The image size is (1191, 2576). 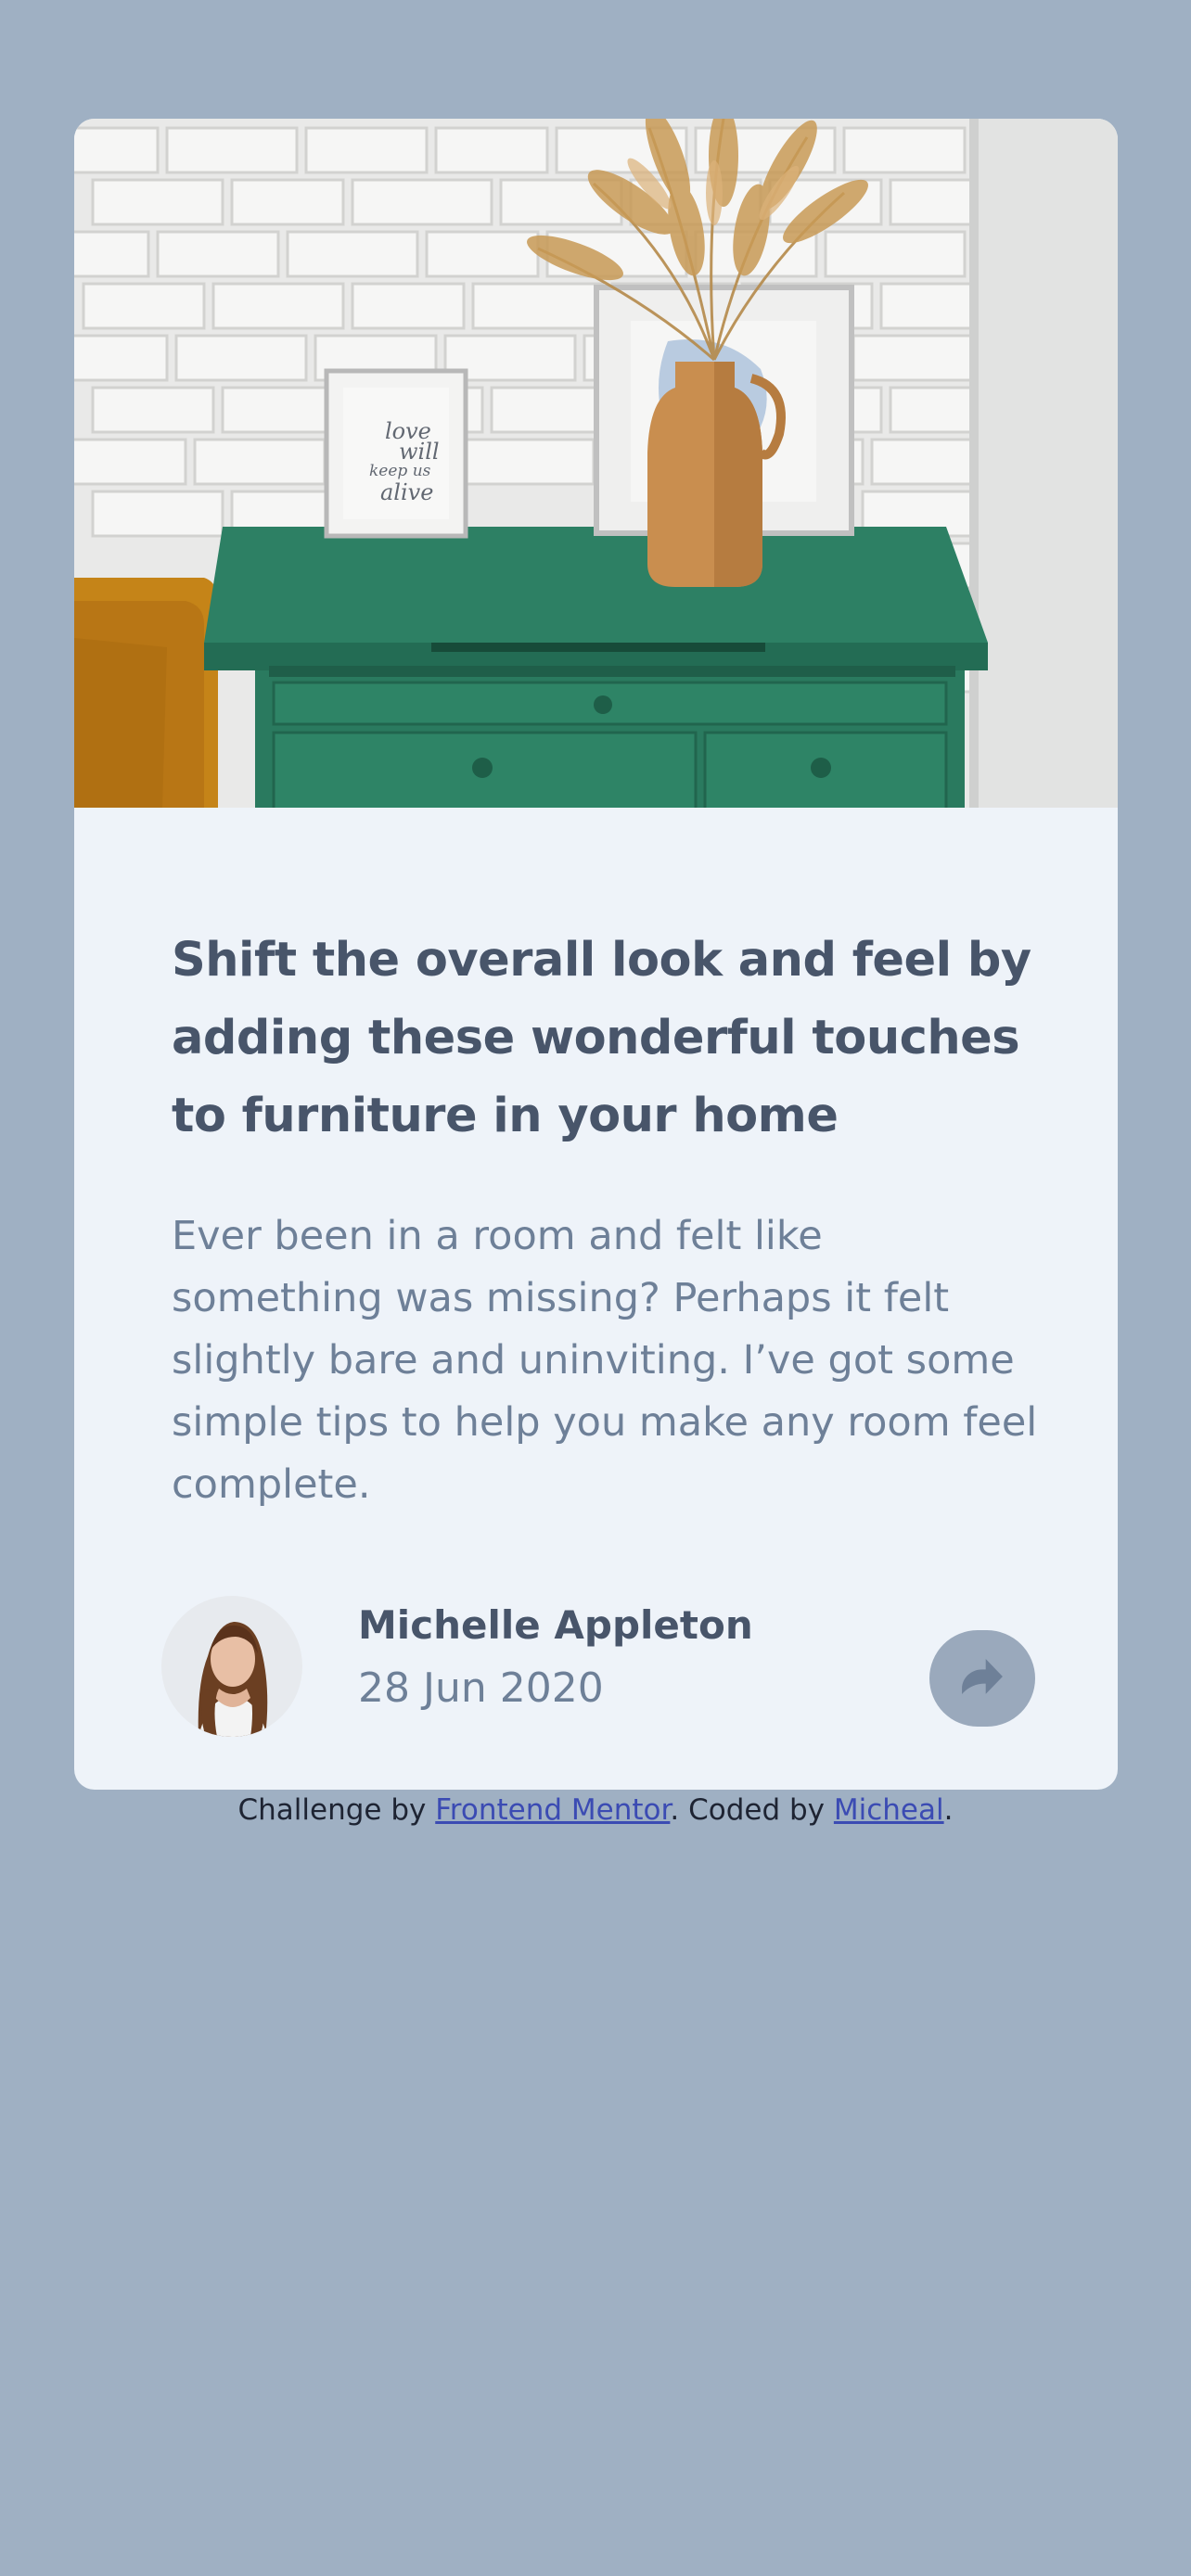 I want to click on attribution-suffix: ., so click(x=948, y=1810).